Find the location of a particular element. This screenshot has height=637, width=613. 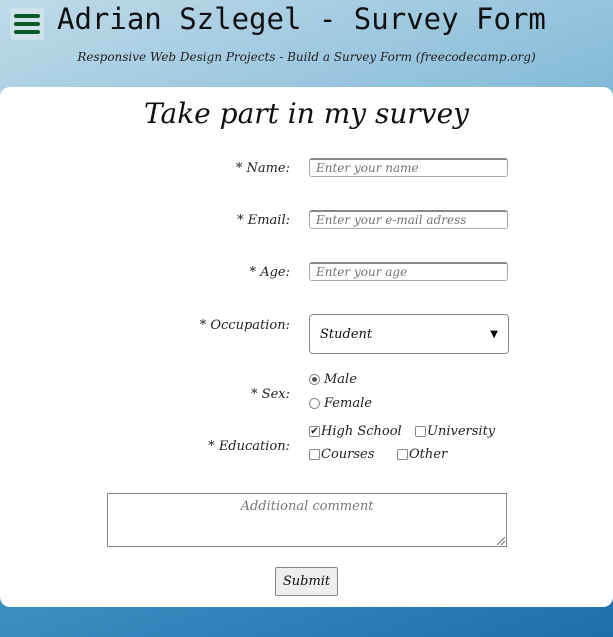

education-option-high-school: ✔ High School is located at coordinates (355, 431).